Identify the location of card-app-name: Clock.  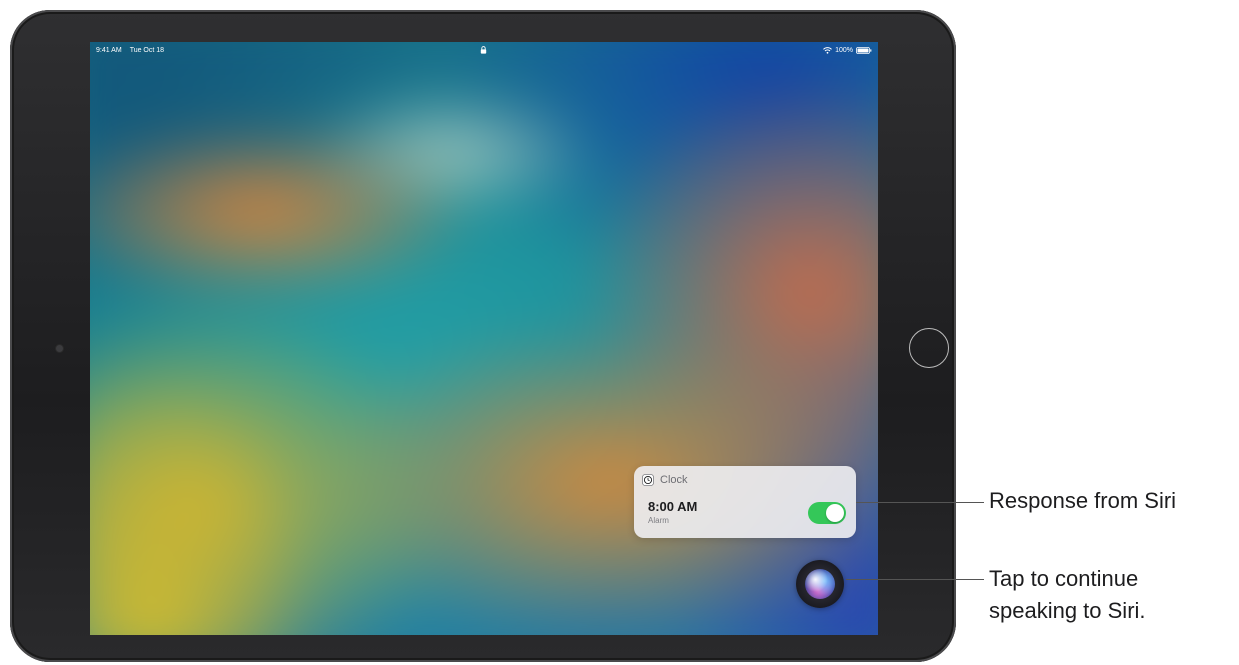
(674, 480).